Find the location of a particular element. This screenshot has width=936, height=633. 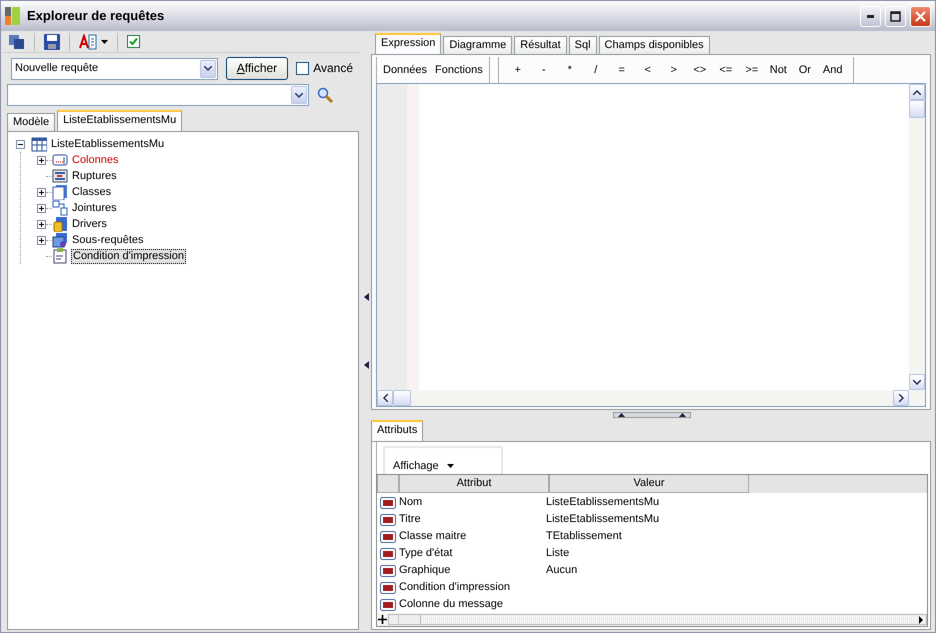

menu-button: Fonctions is located at coordinates (459, 70).